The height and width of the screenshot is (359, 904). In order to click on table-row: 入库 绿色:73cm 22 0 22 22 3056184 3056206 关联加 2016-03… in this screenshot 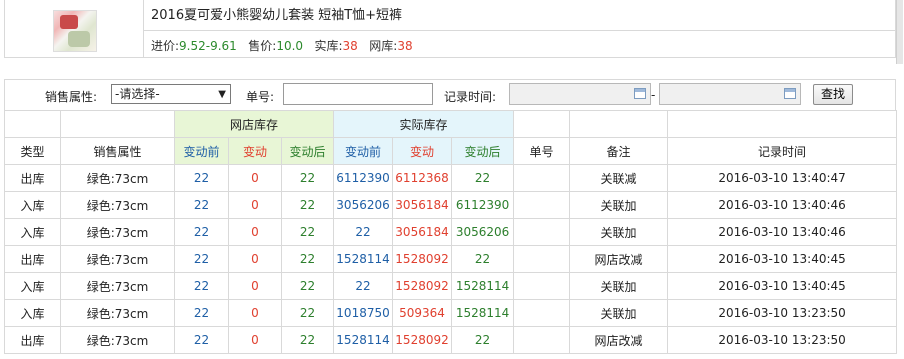, I will do `click(451, 232)`.